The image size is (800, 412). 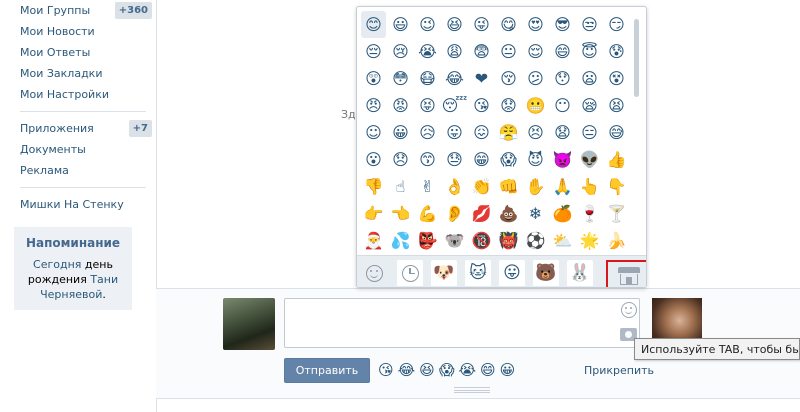 I want to click on emoji-cell: 😈, so click(x=535, y=159).